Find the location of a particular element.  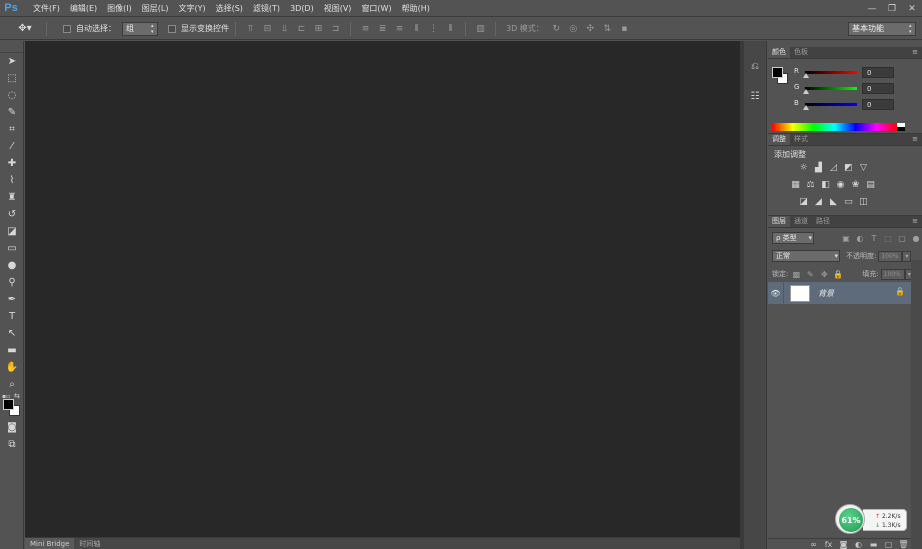

tab-paths: 路径 is located at coordinates (823, 221).